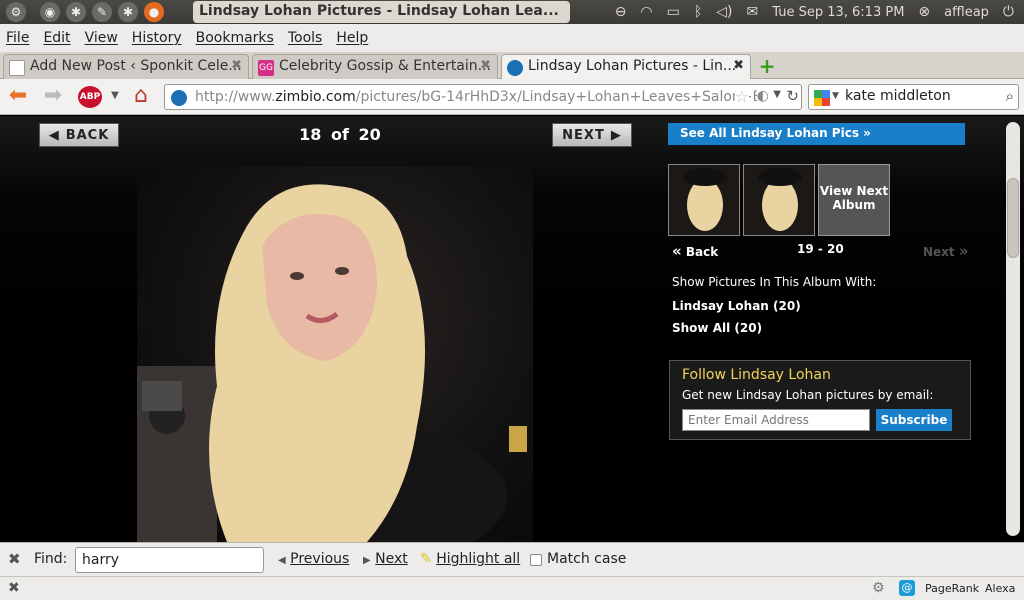 This screenshot has height=600, width=1024. I want to click on url-domain: zimbio.com, so click(315, 97).